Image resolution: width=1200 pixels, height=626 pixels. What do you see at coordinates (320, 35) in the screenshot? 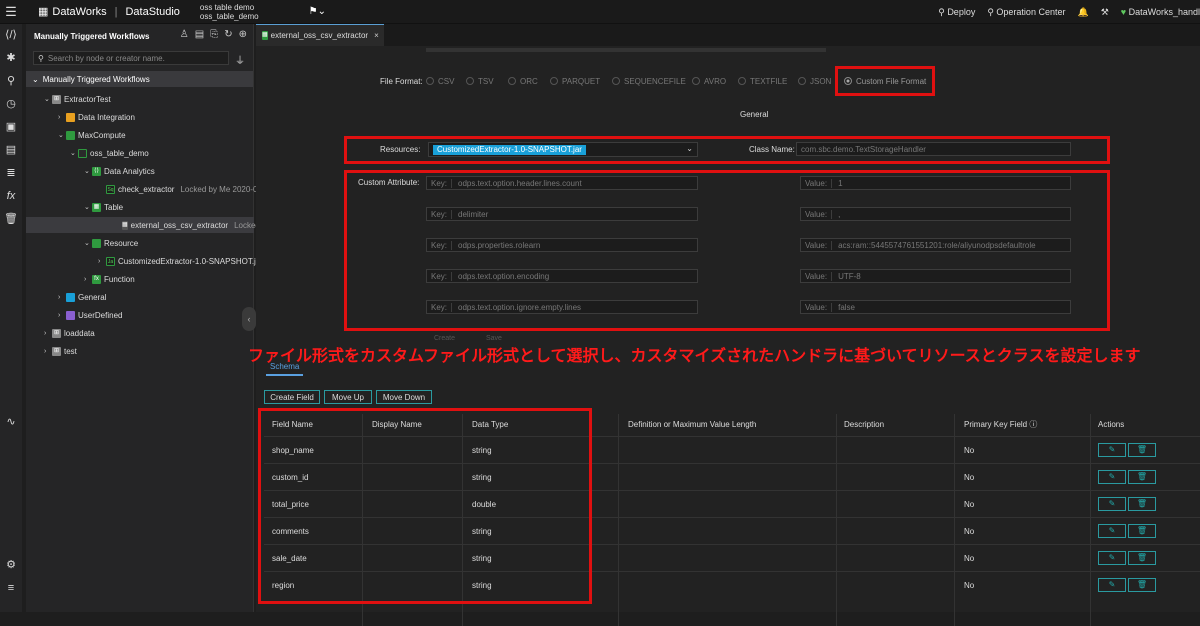
I see `tab-external-oss-csv-extractor: ▦ external_oss_csv_extractor ×` at bounding box center [320, 35].